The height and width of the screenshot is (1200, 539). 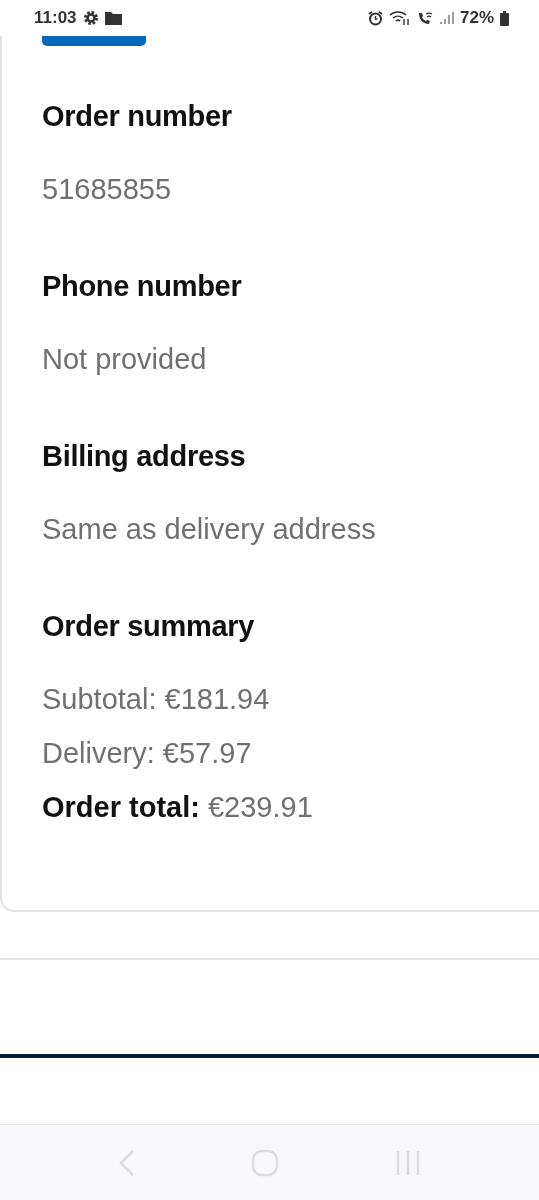 What do you see at coordinates (408, 1163) in the screenshot?
I see `recent-apps-icon` at bounding box center [408, 1163].